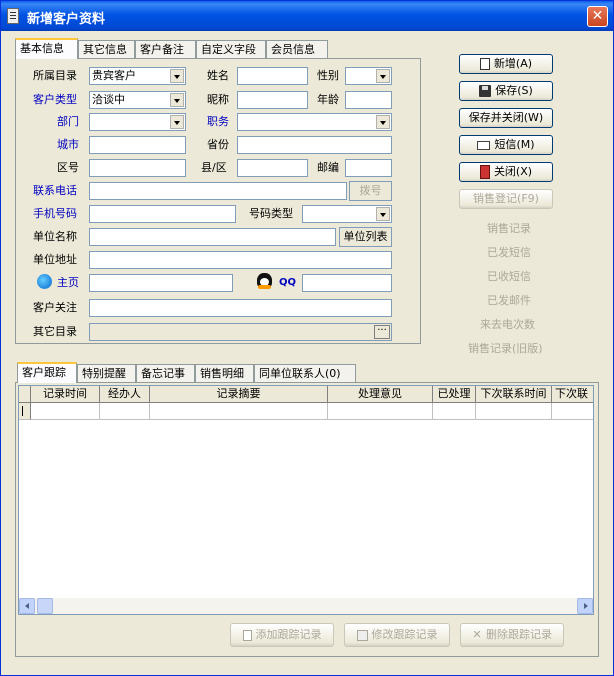 This screenshot has height=676, width=614. Describe the element at coordinates (585, 606) in the screenshot. I see `scroll-right-arrow-icon` at that location.